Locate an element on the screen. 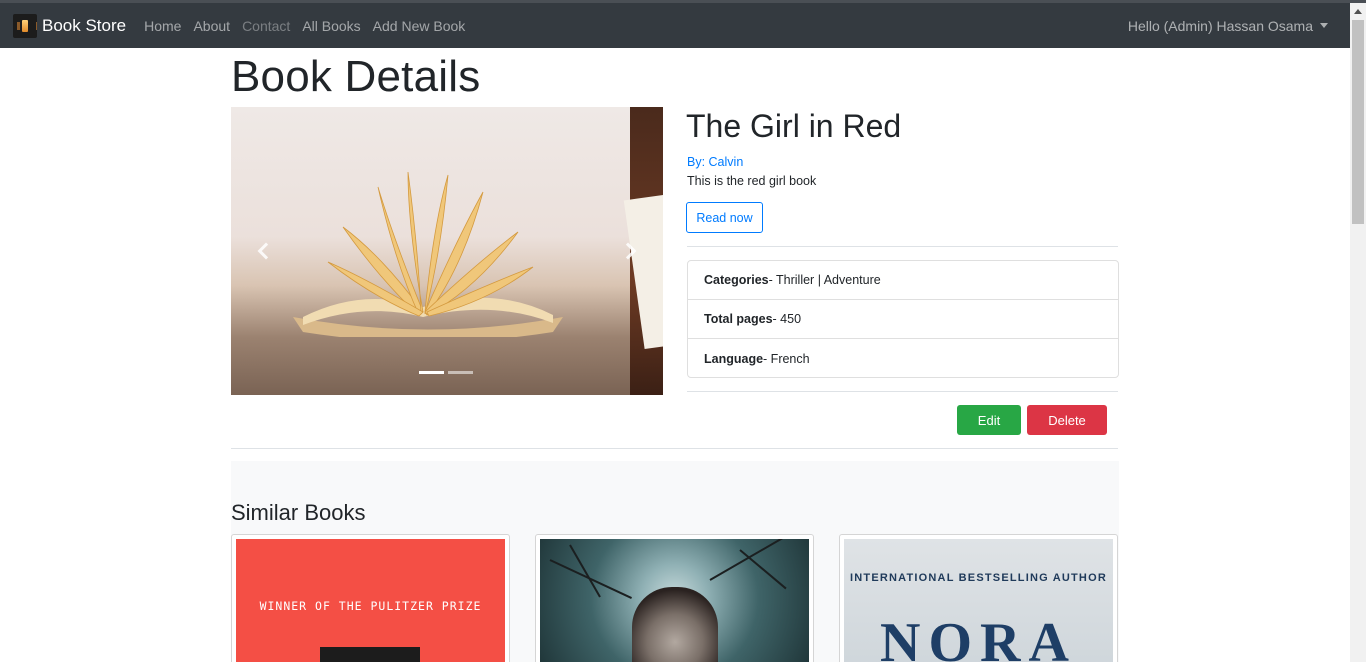  delete-button: Delete is located at coordinates (1067, 420).